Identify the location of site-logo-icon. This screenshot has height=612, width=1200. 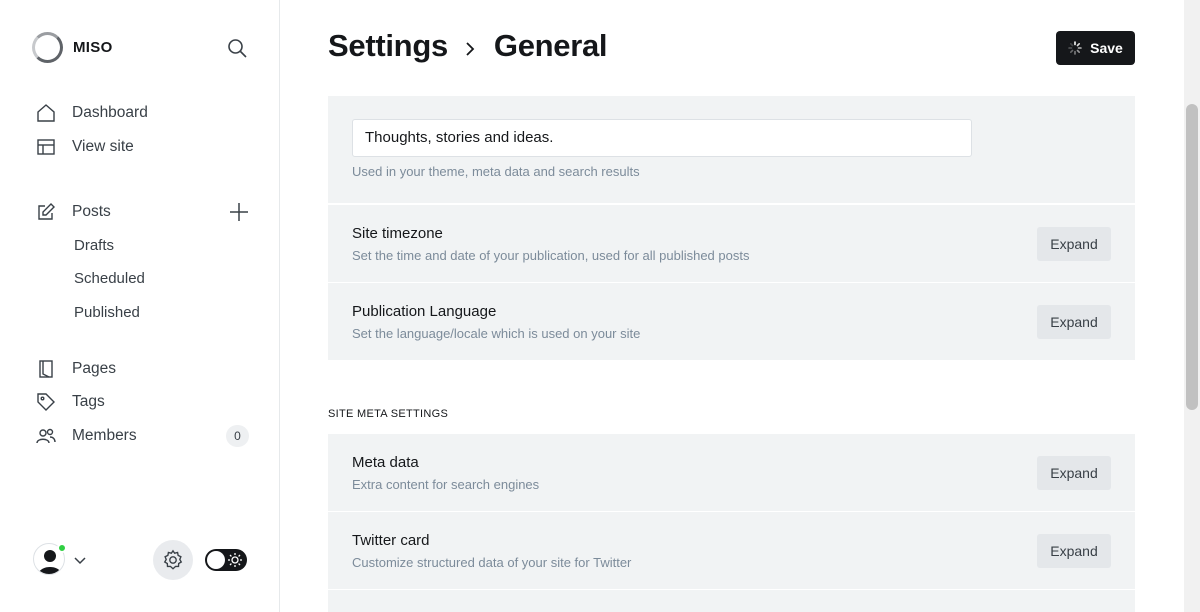
(47, 47).